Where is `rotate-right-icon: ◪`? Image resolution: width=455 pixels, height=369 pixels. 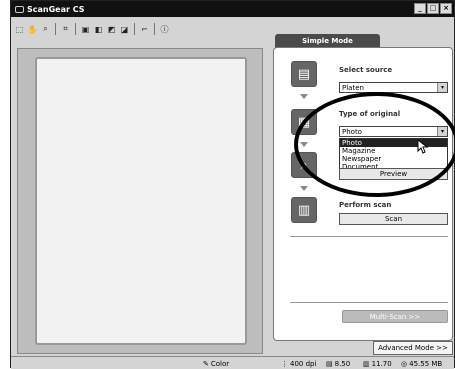
rotate-right-icon: ◪ is located at coordinates (124, 29).